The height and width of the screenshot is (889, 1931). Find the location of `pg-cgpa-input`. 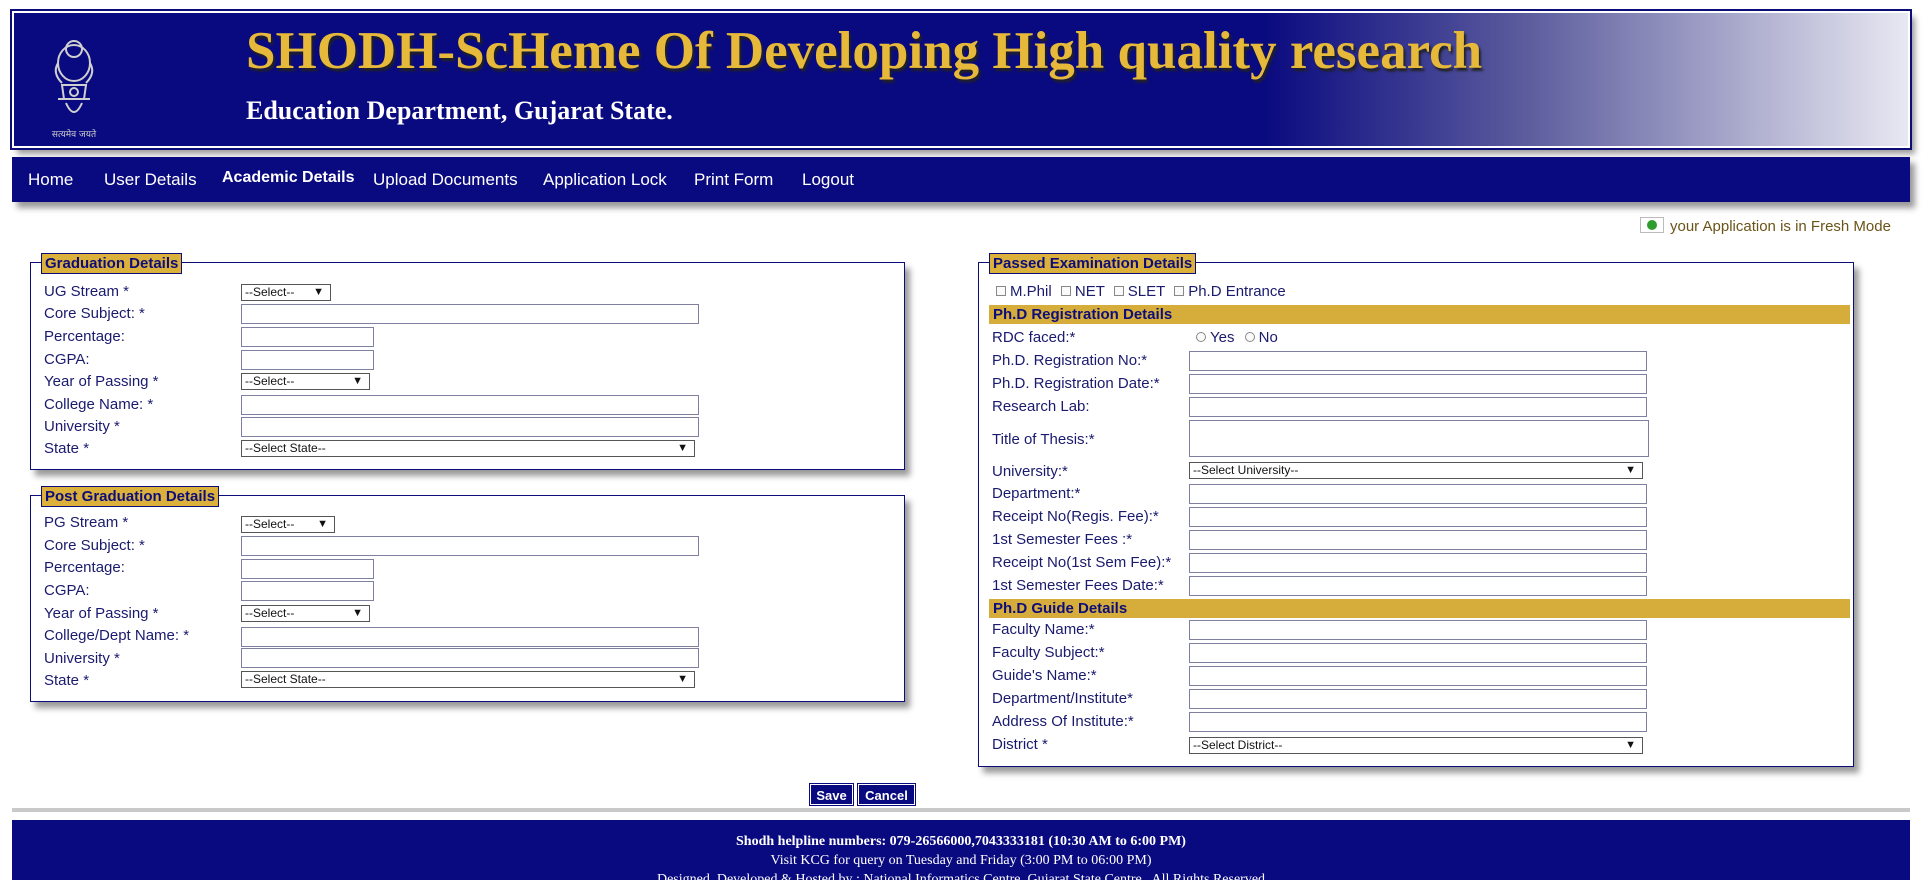

pg-cgpa-input is located at coordinates (307, 591).